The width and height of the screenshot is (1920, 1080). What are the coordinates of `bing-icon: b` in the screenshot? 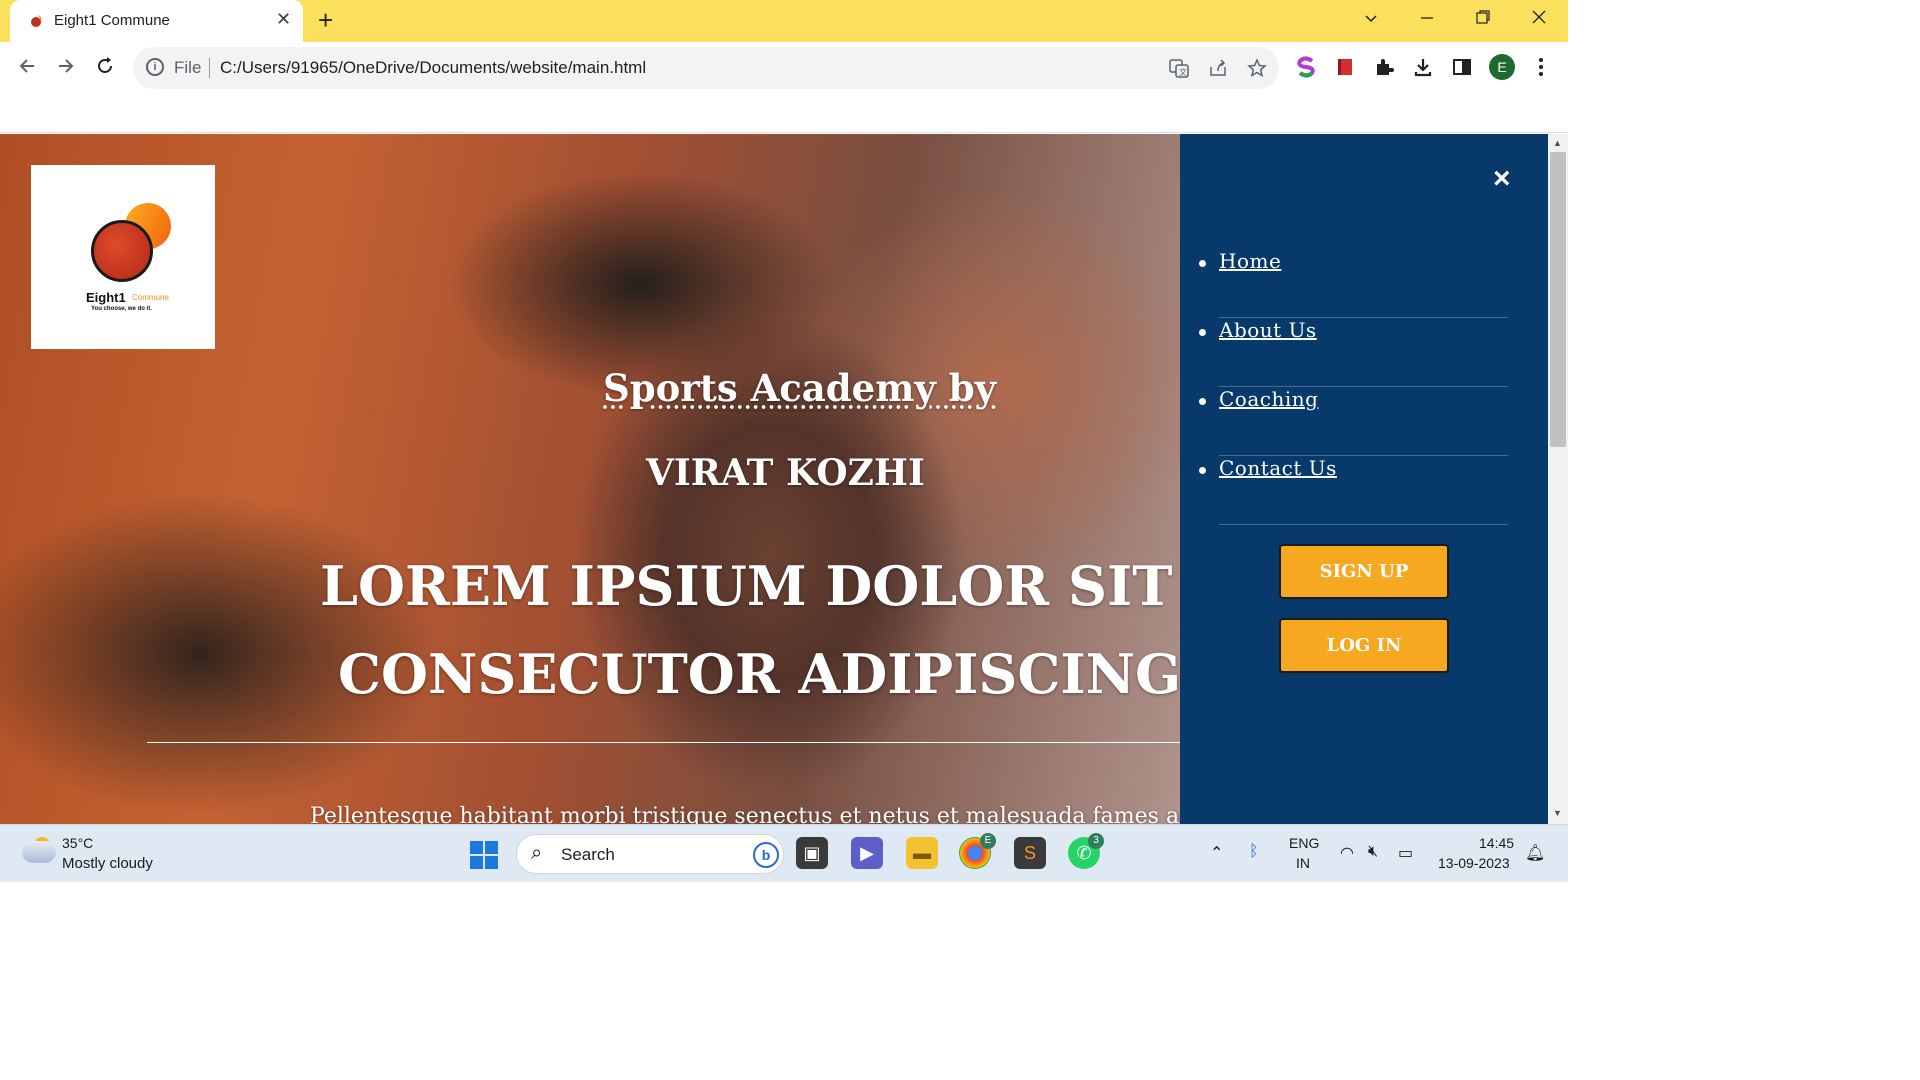 It's located at (766, 855).